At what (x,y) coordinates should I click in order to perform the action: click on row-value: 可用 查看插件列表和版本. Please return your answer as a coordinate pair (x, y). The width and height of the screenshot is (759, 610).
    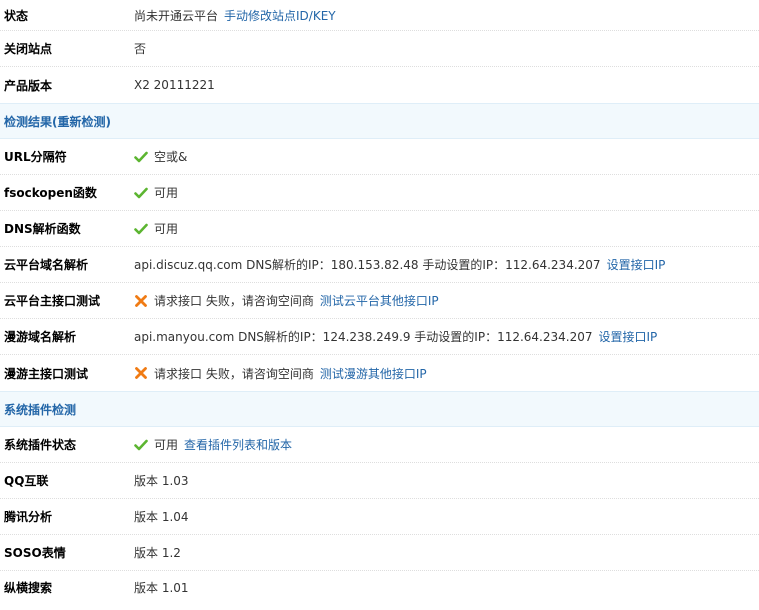
    Looking at the image, I should click on (446, 444).